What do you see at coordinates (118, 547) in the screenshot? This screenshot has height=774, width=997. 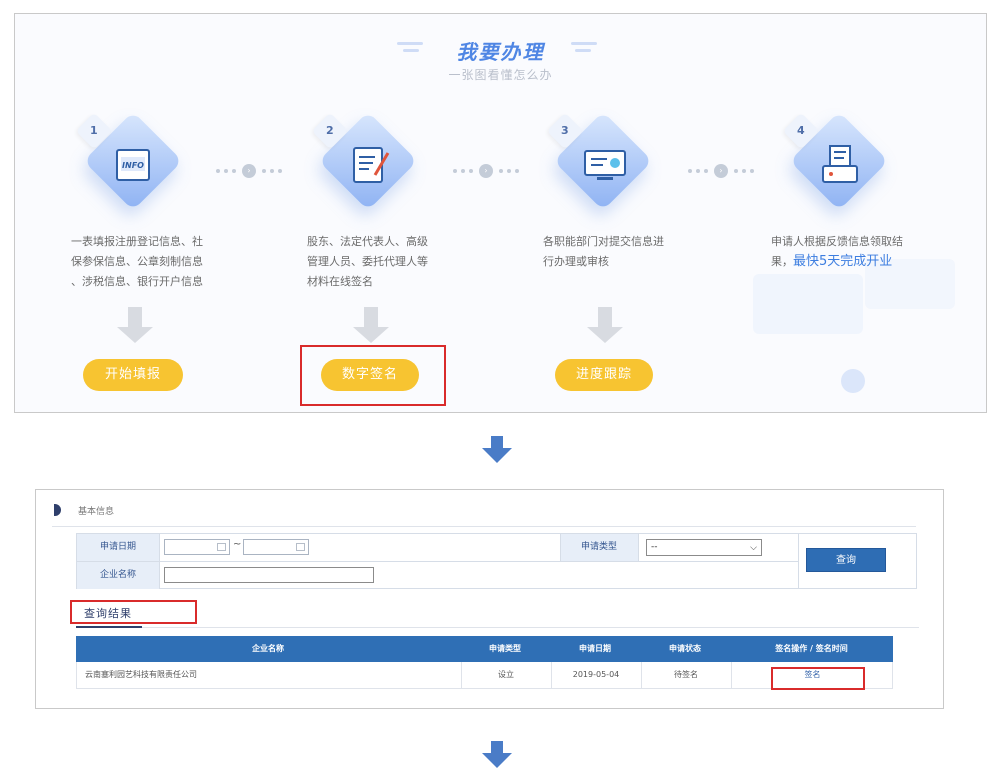 I see `apply-date-label: 申请日期` at bounding box center [118, 547].